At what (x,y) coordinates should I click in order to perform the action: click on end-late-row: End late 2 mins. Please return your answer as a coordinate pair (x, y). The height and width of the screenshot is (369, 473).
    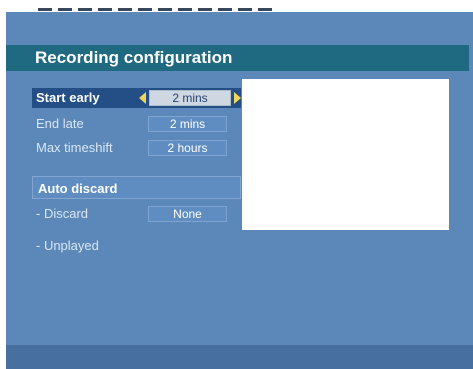
    Looking at the image, I should click on (136, 124).